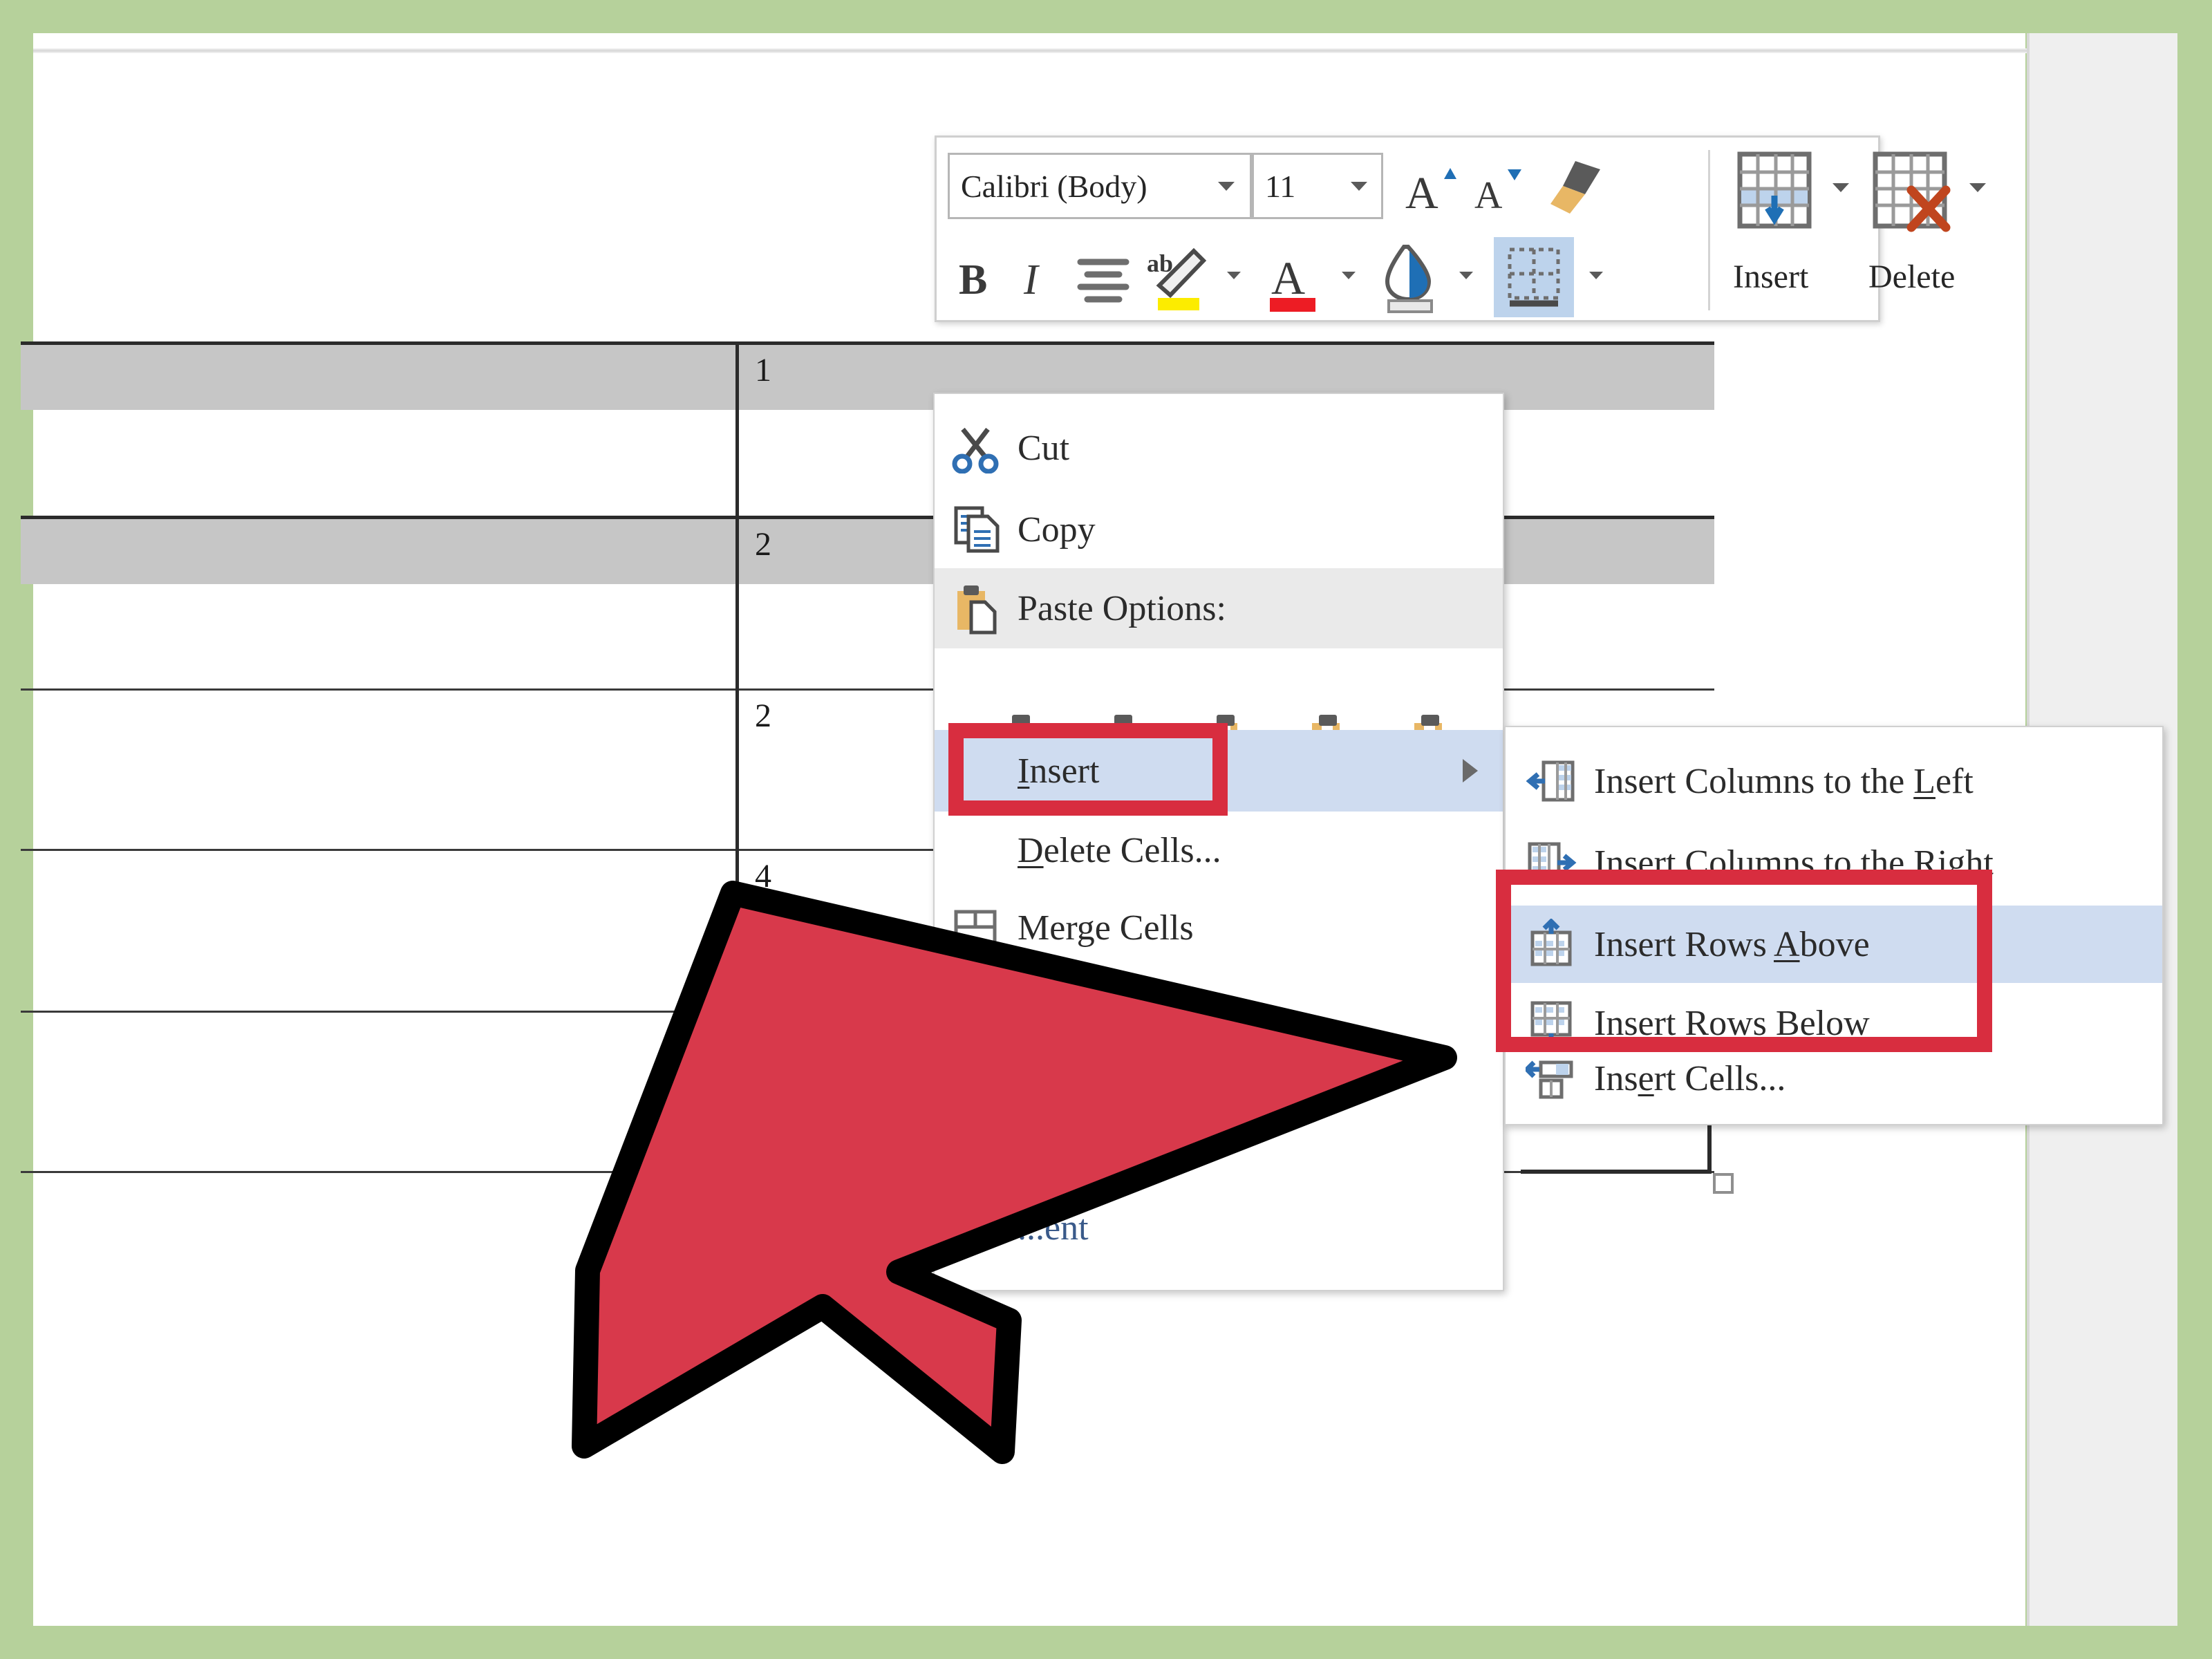  Describe the element at coordinates (1057, 529) in the screenshot. I see `menu-item-copy-label: Copy` at that location.